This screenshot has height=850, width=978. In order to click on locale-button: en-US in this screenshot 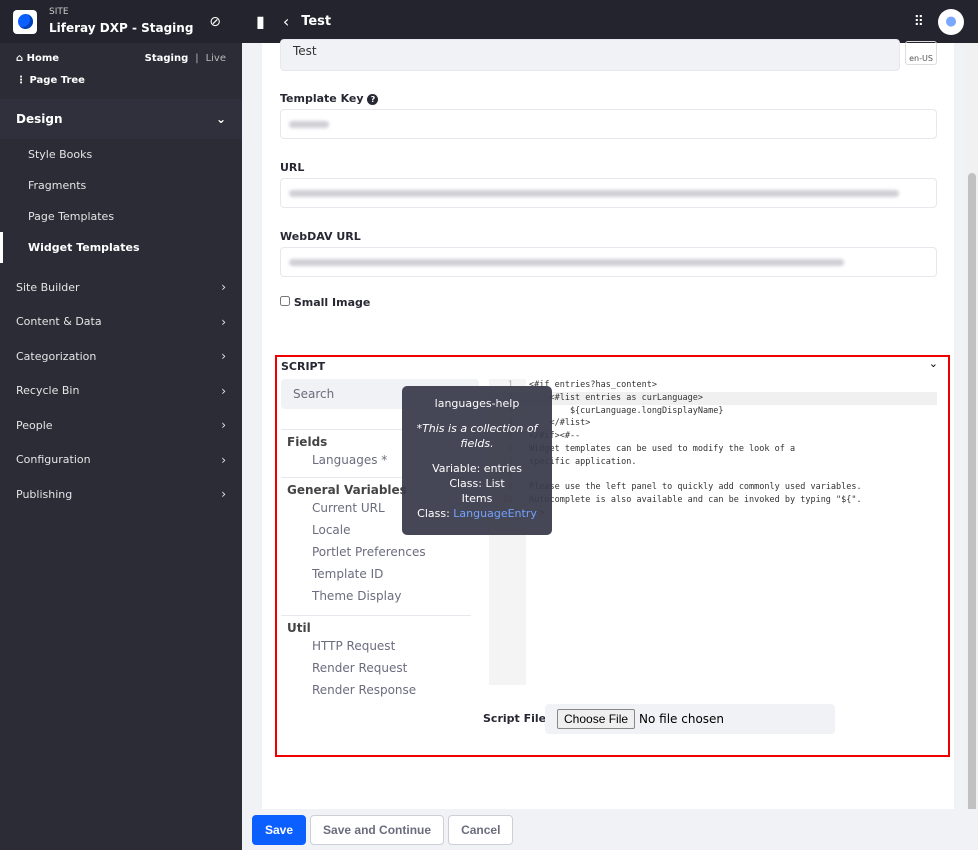, I will do `click(921, 53)`.